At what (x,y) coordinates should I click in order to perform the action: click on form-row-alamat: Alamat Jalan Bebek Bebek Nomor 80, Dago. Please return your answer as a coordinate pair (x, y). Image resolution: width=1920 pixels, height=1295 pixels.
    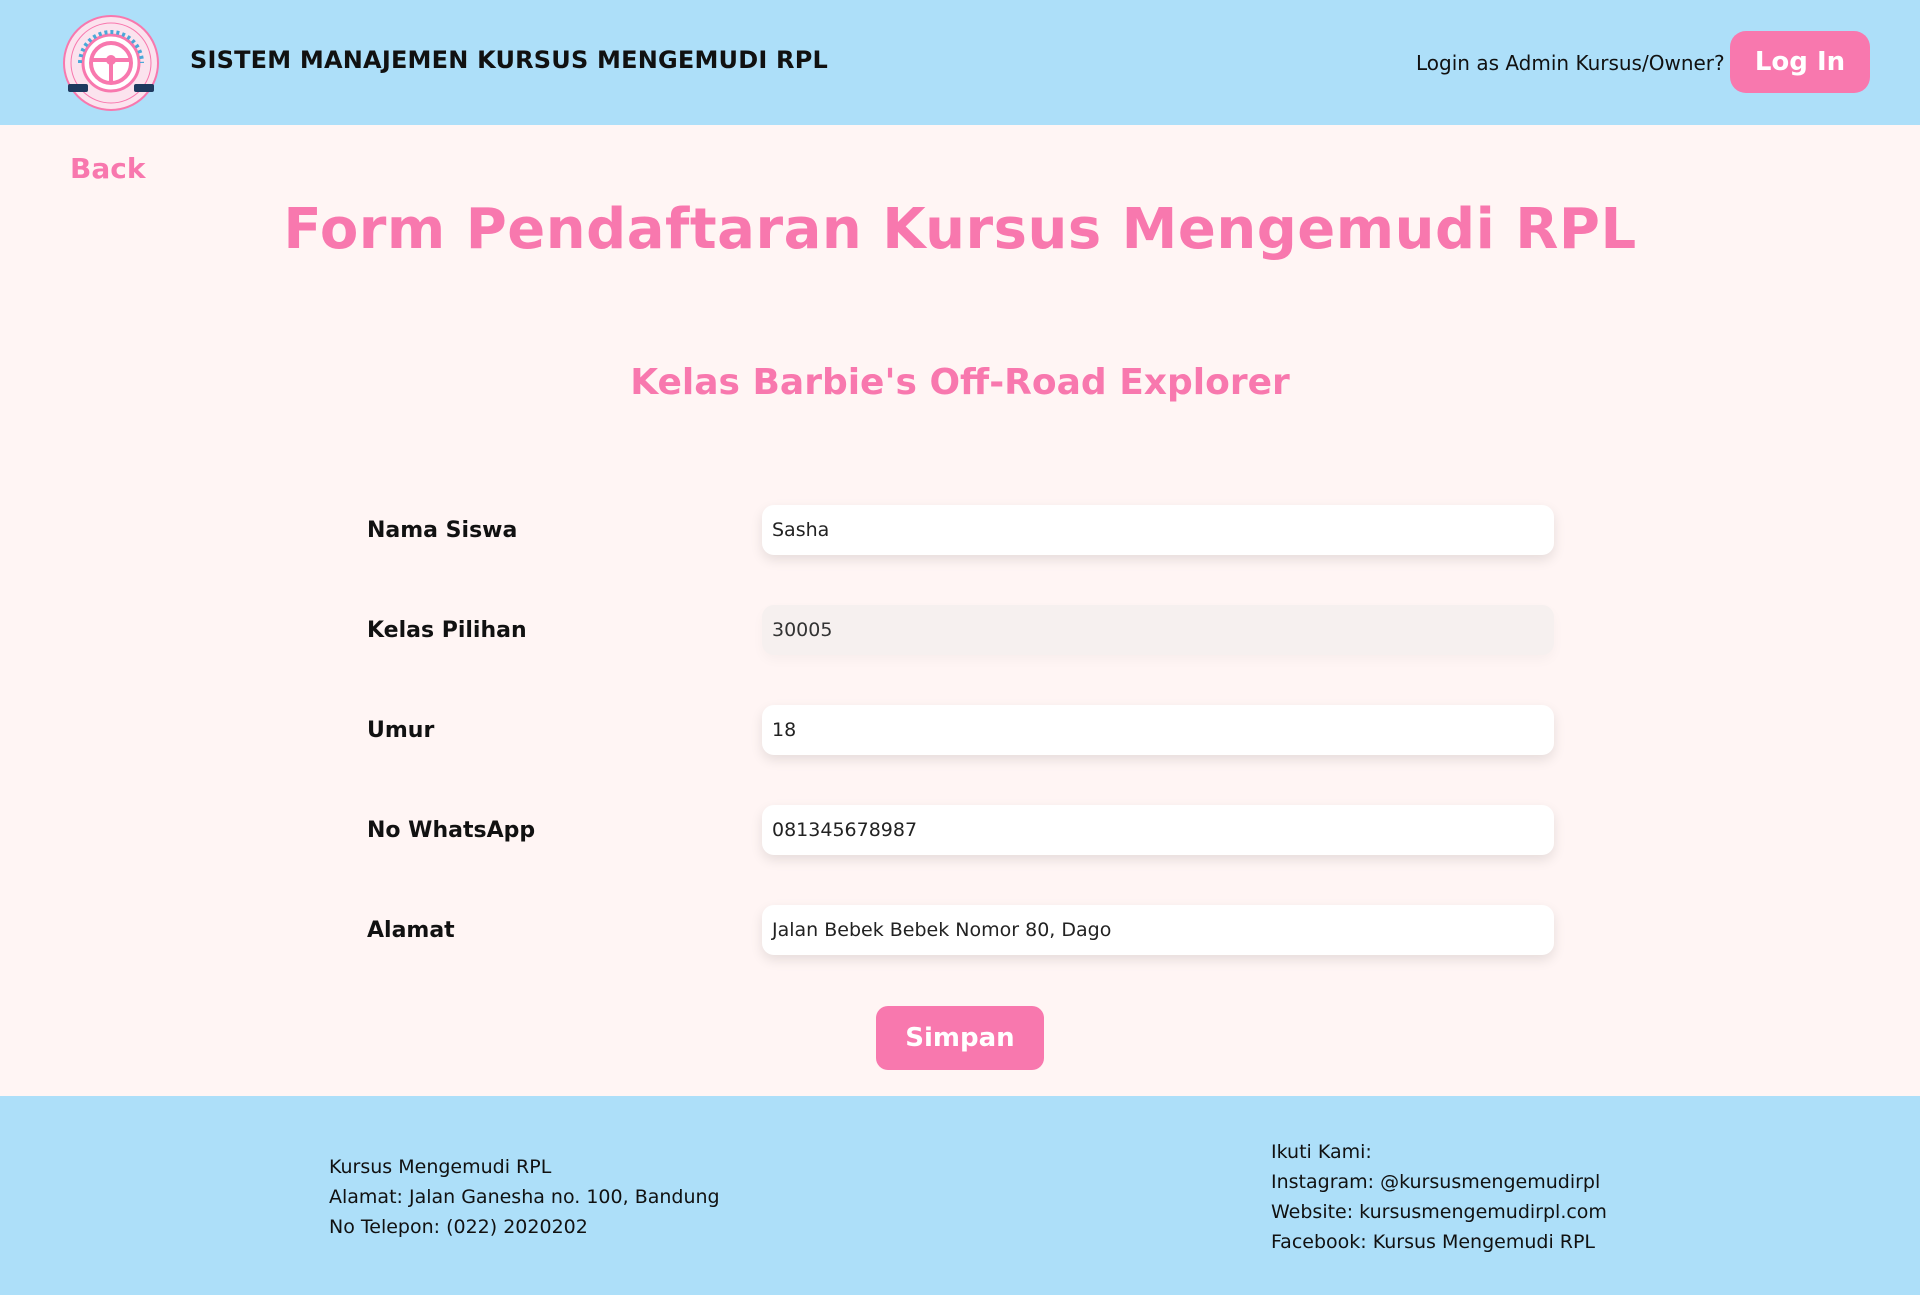
    Looking at the image, I should click on (960, 930).